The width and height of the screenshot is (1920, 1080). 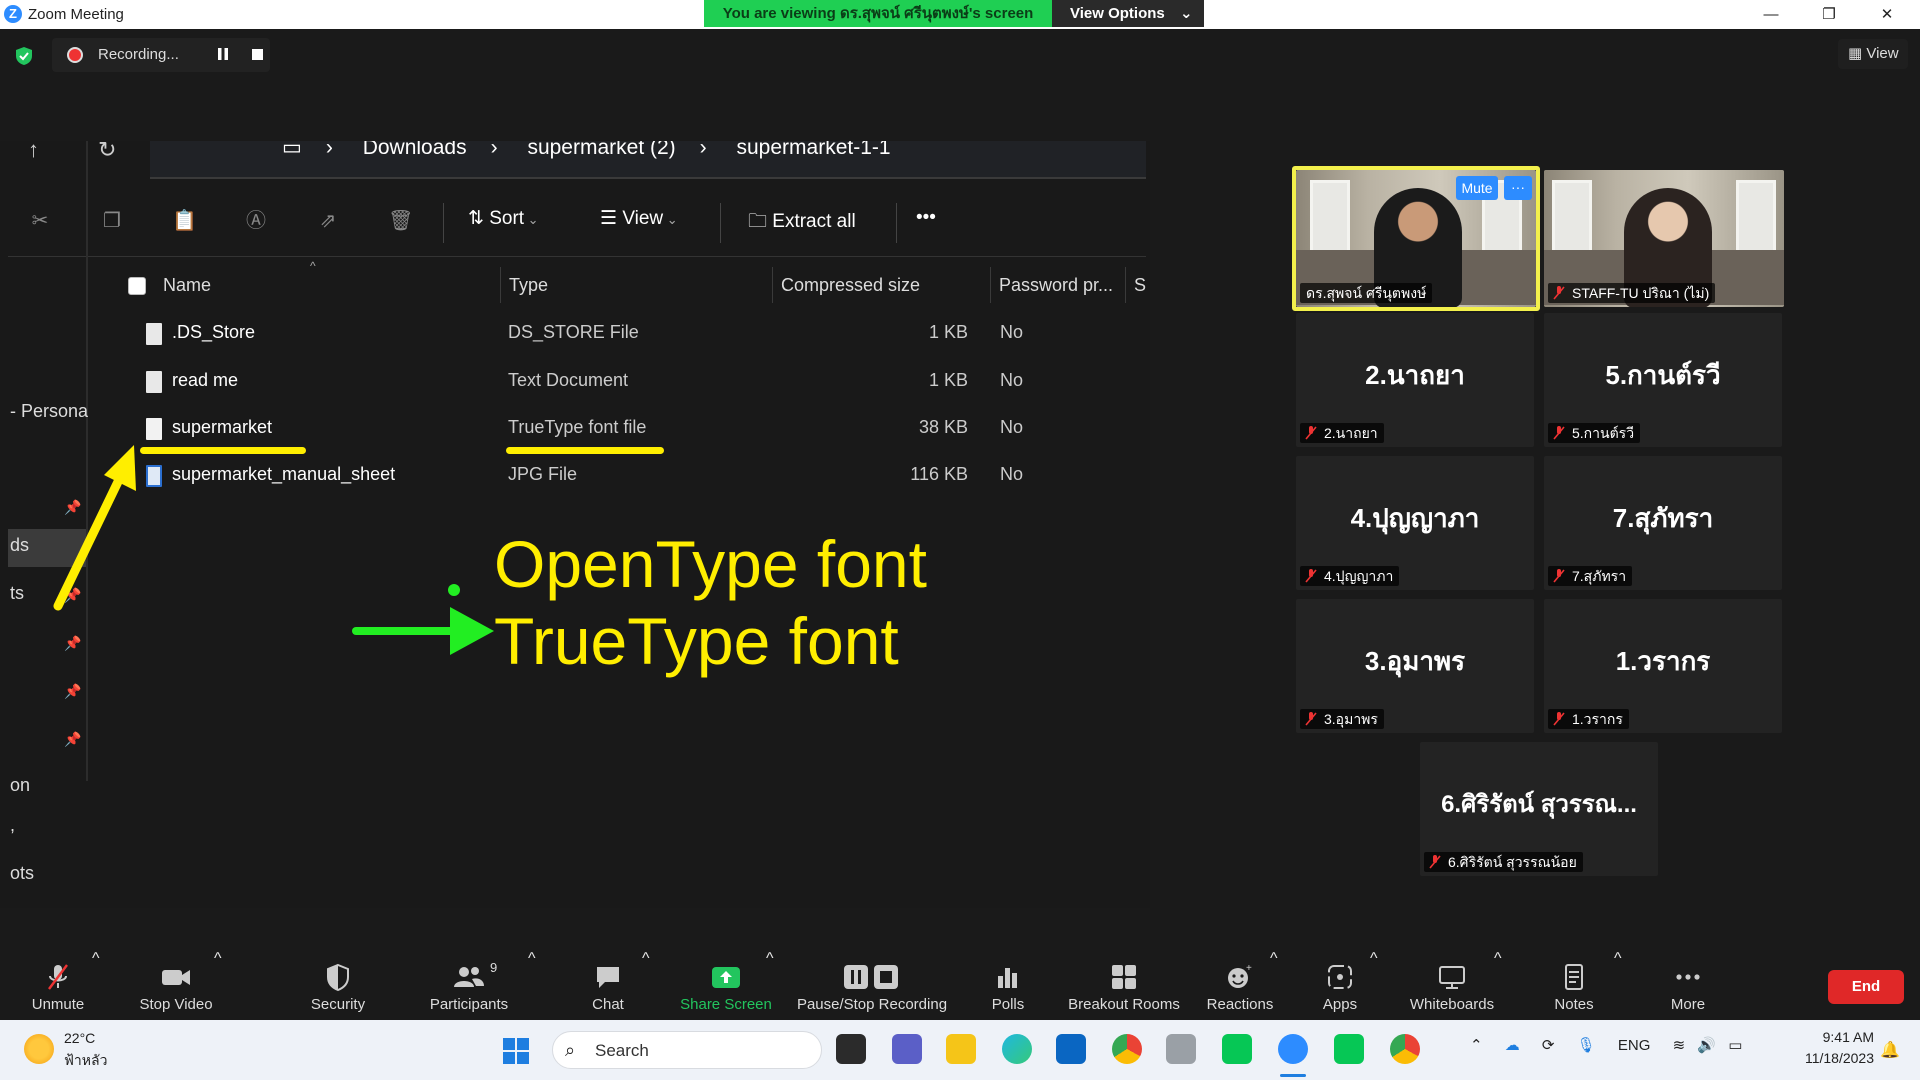 What do you see at coordinates (1140, 285) in the screenshot?
I see `column-s: S` at bounding box center [1140, 285].